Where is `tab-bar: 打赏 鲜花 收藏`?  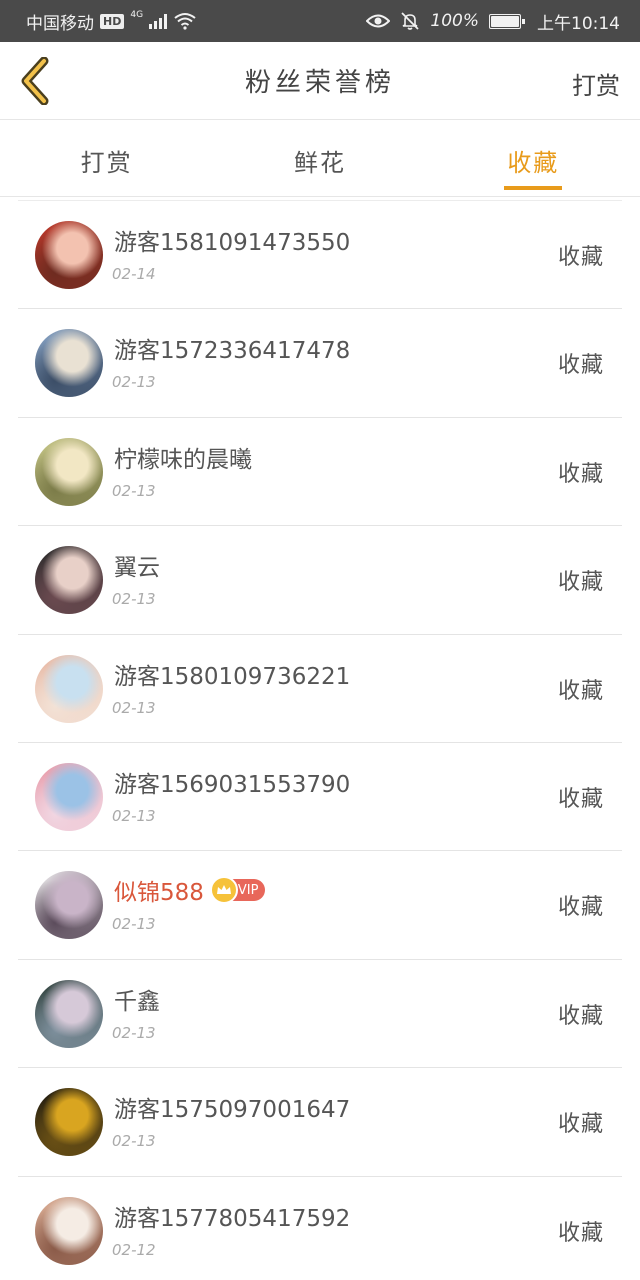 tab-bar: 打赏 鲜花 收藏 is located at coordinates (320, 159).